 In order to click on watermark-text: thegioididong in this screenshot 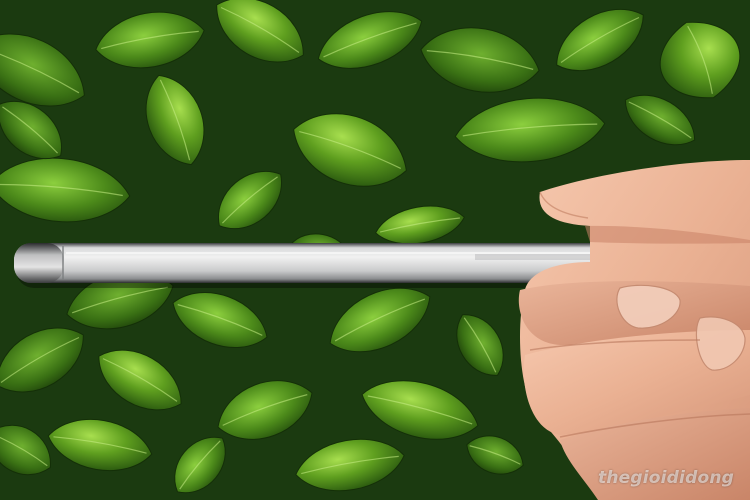, I will do `click(666, 478)`.